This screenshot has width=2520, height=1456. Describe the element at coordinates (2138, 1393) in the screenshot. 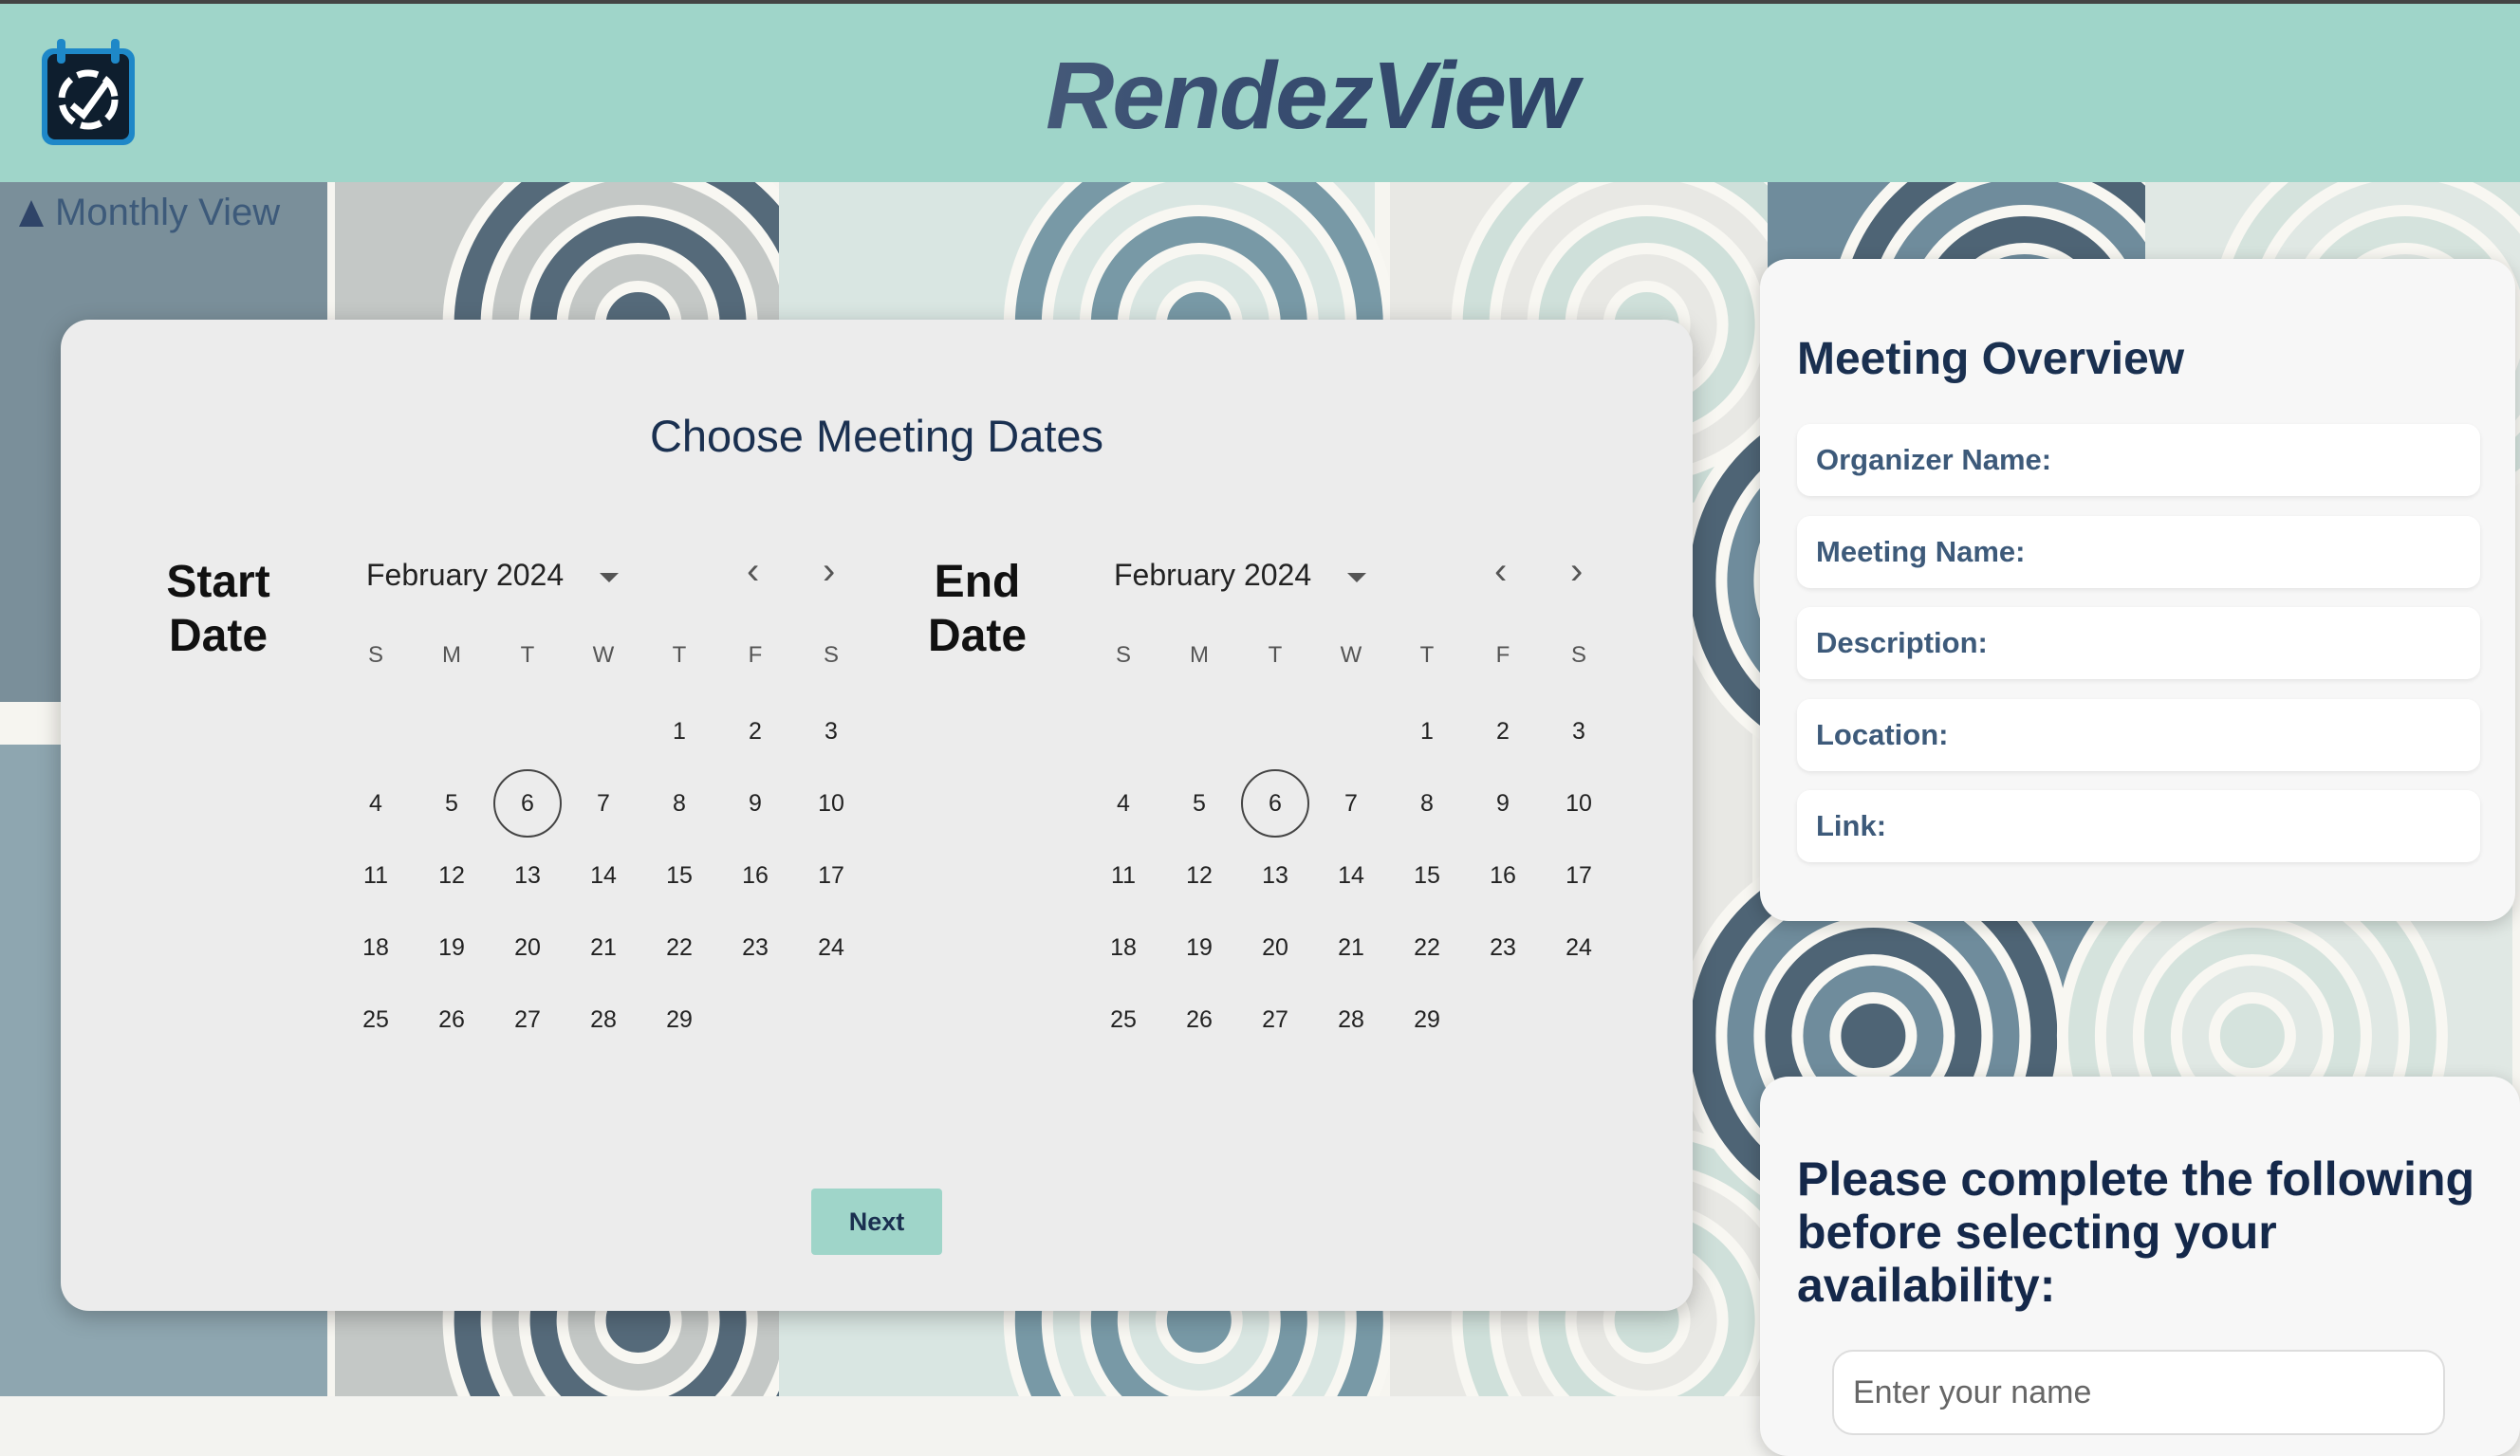

I see `name-input` at that location.